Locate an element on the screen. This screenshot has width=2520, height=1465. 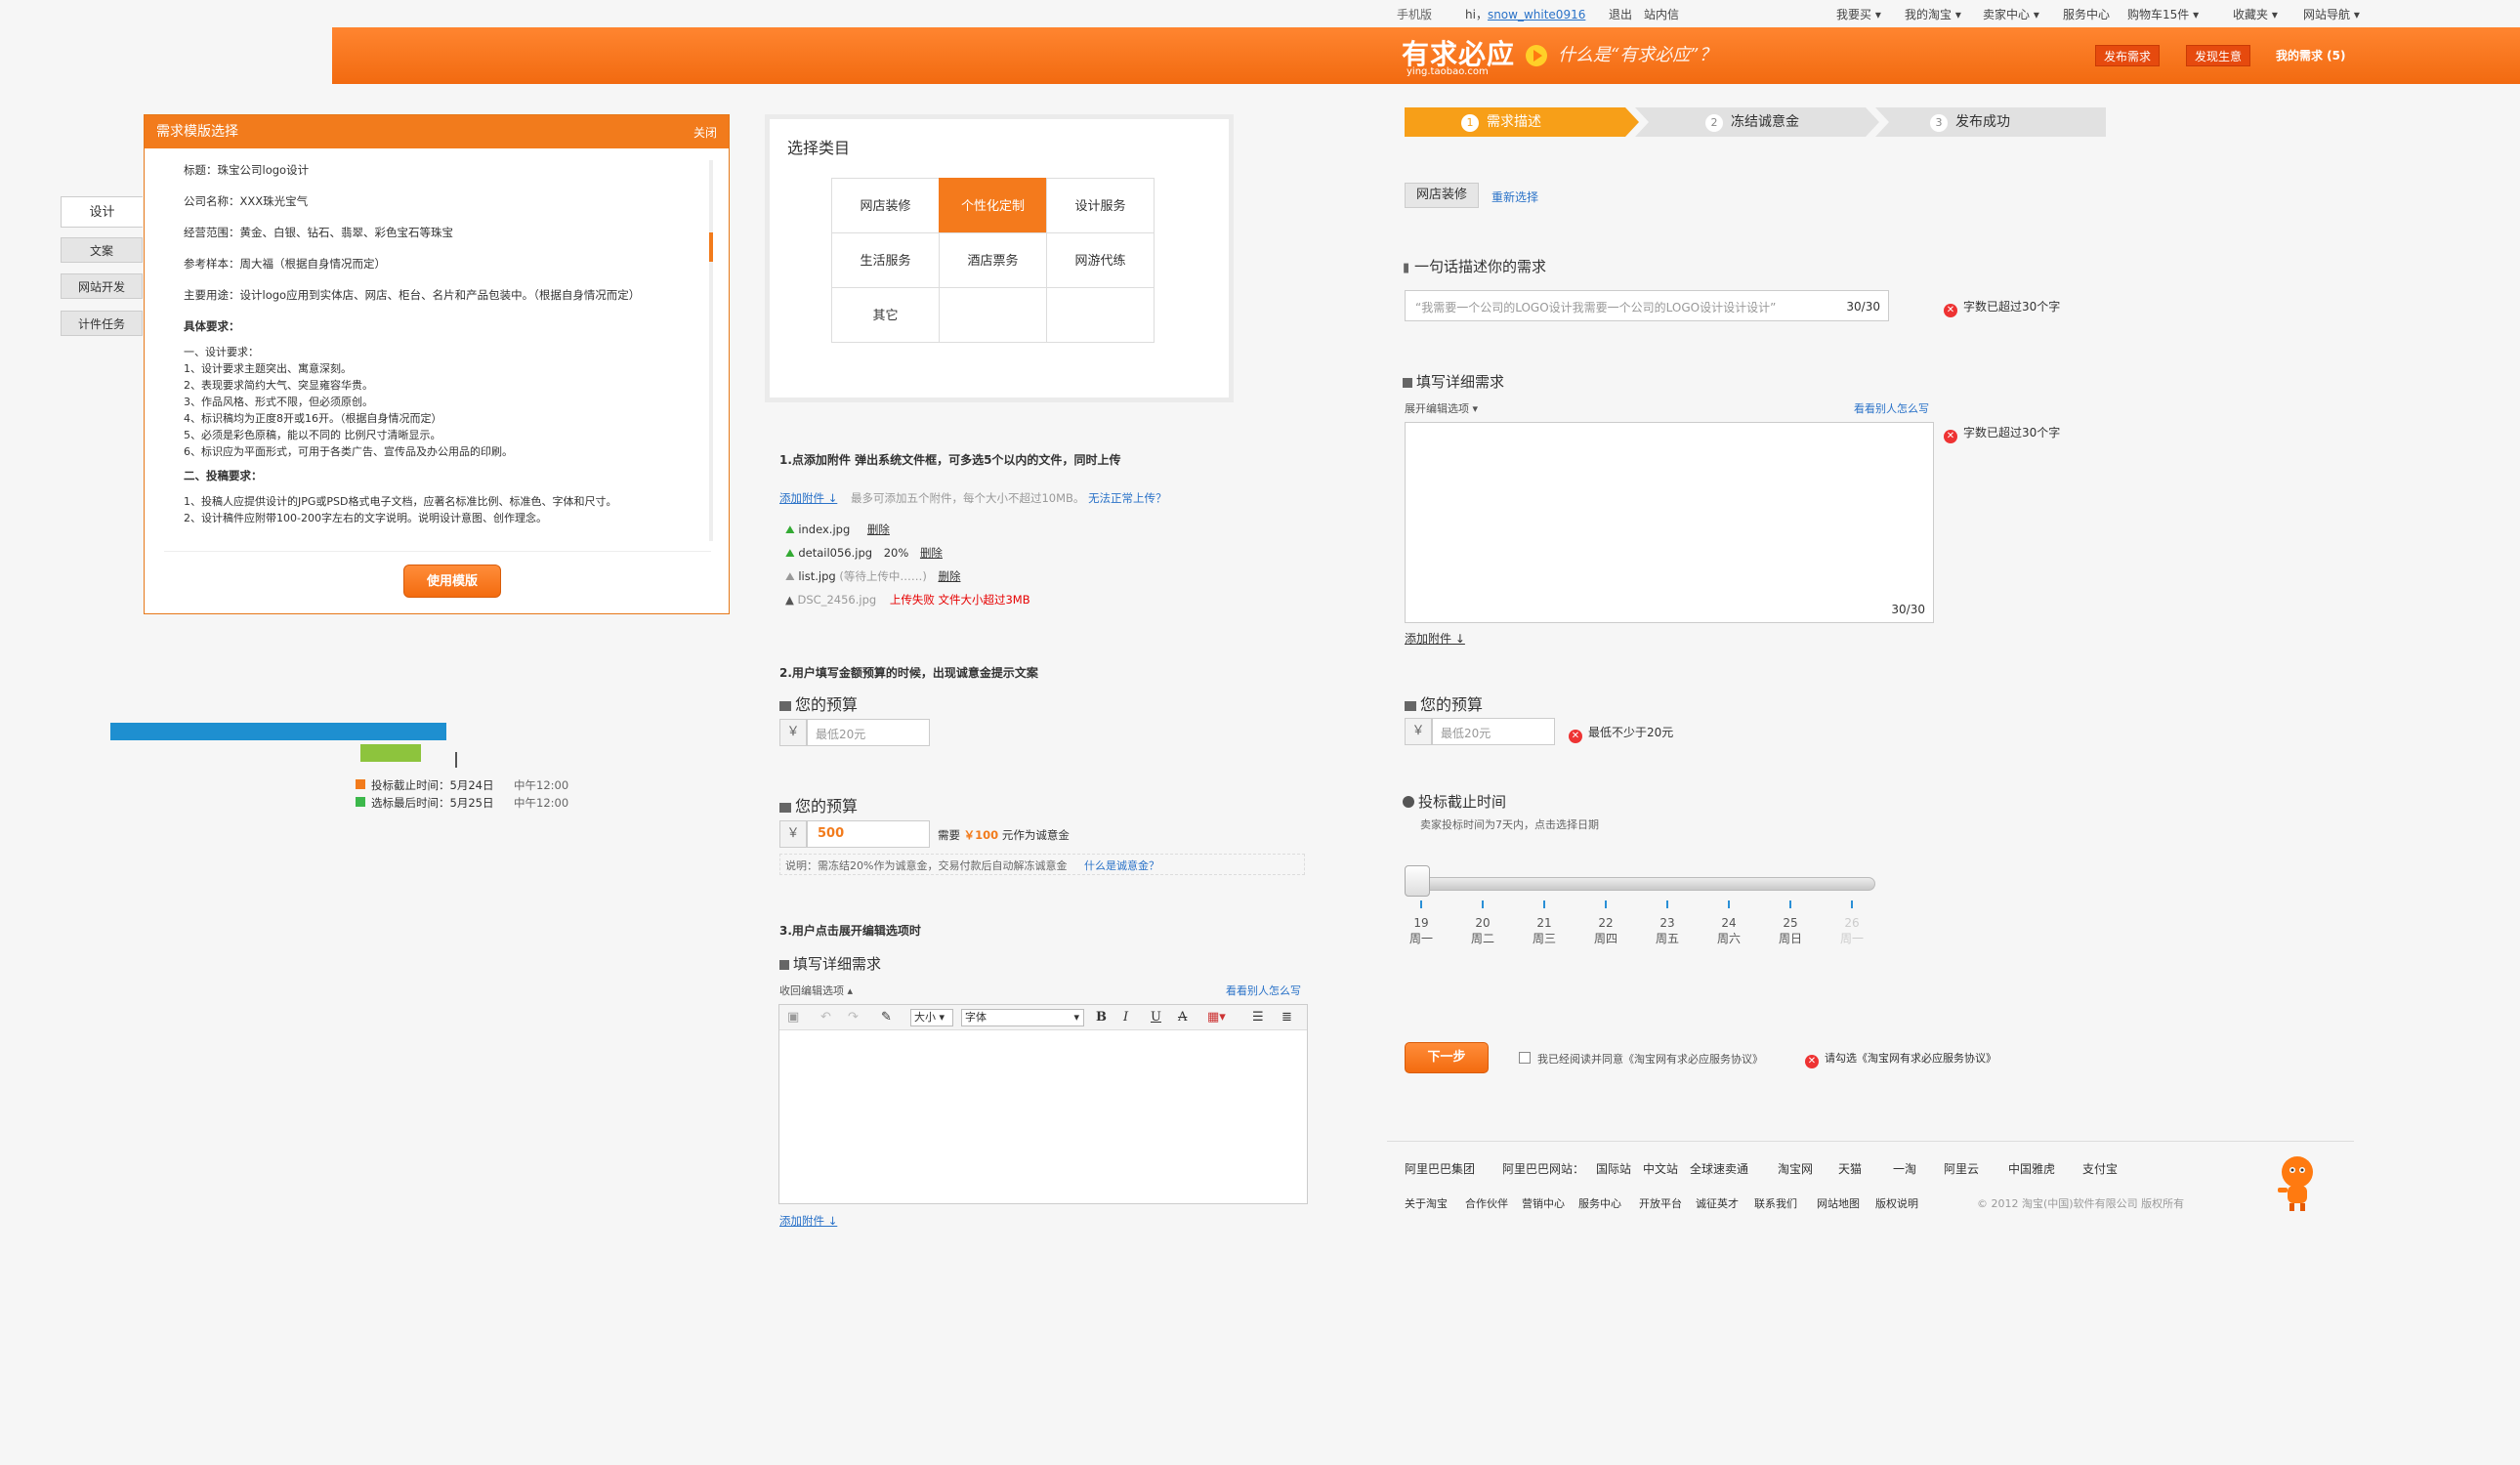
italic-icon: I is located at coordinates (1125, 1017).